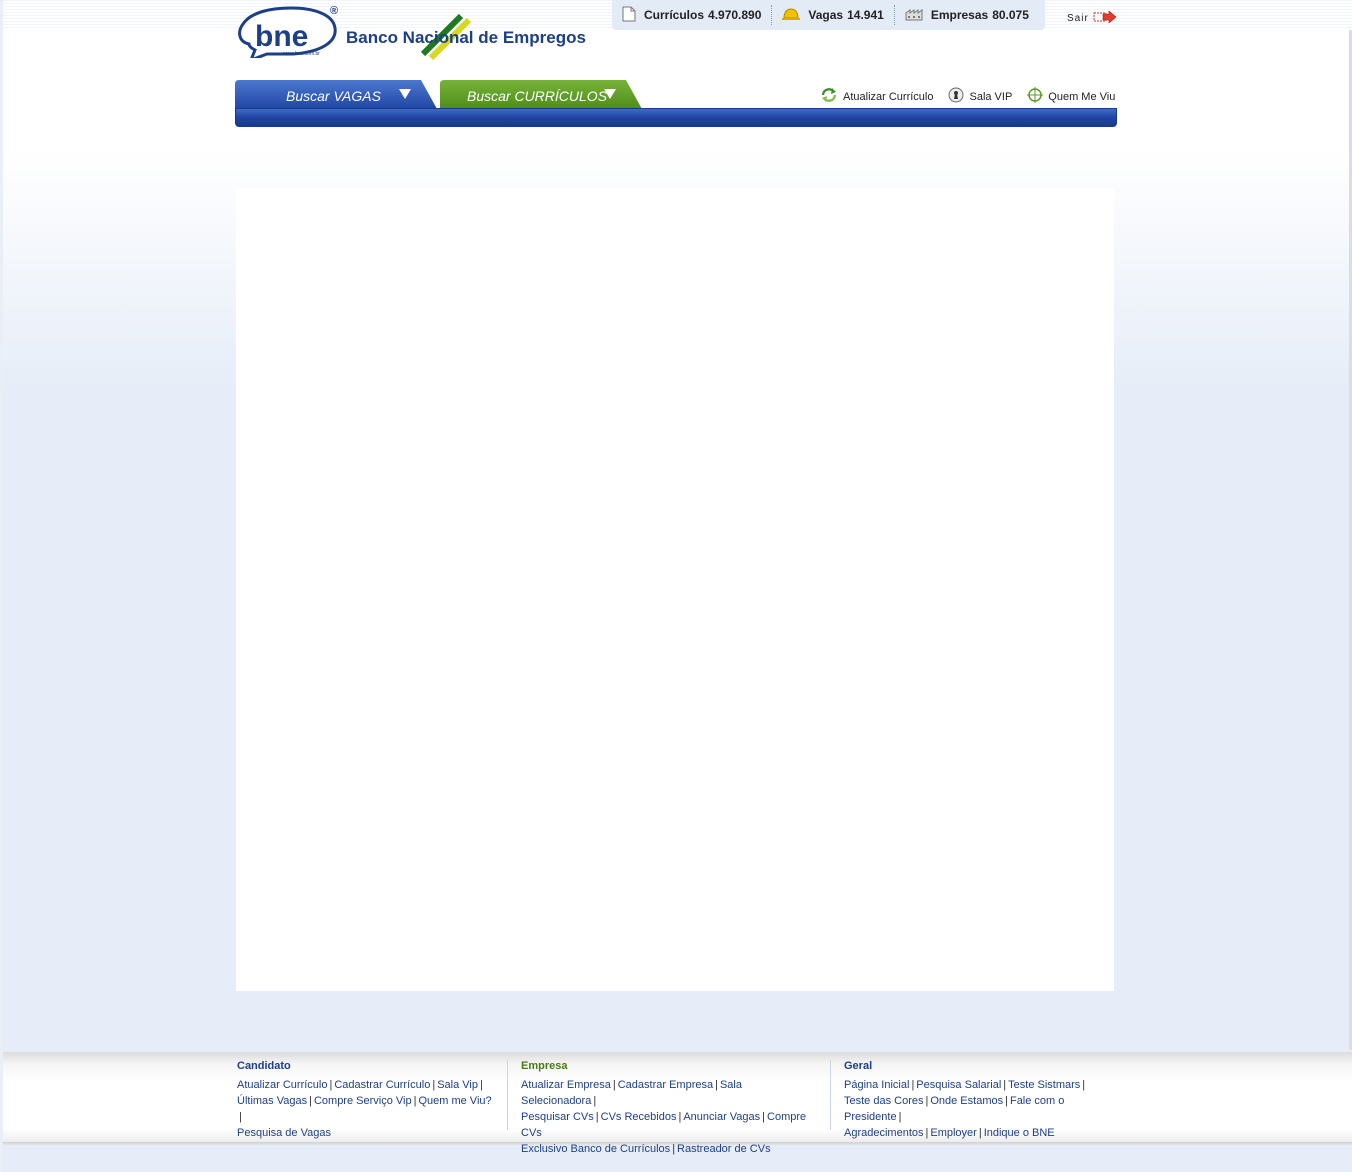  What do you see at coordinates (884, 1133) in the screenshot?
I see `footer-link: Agradecimentos` at bounding box center [884, 1133].